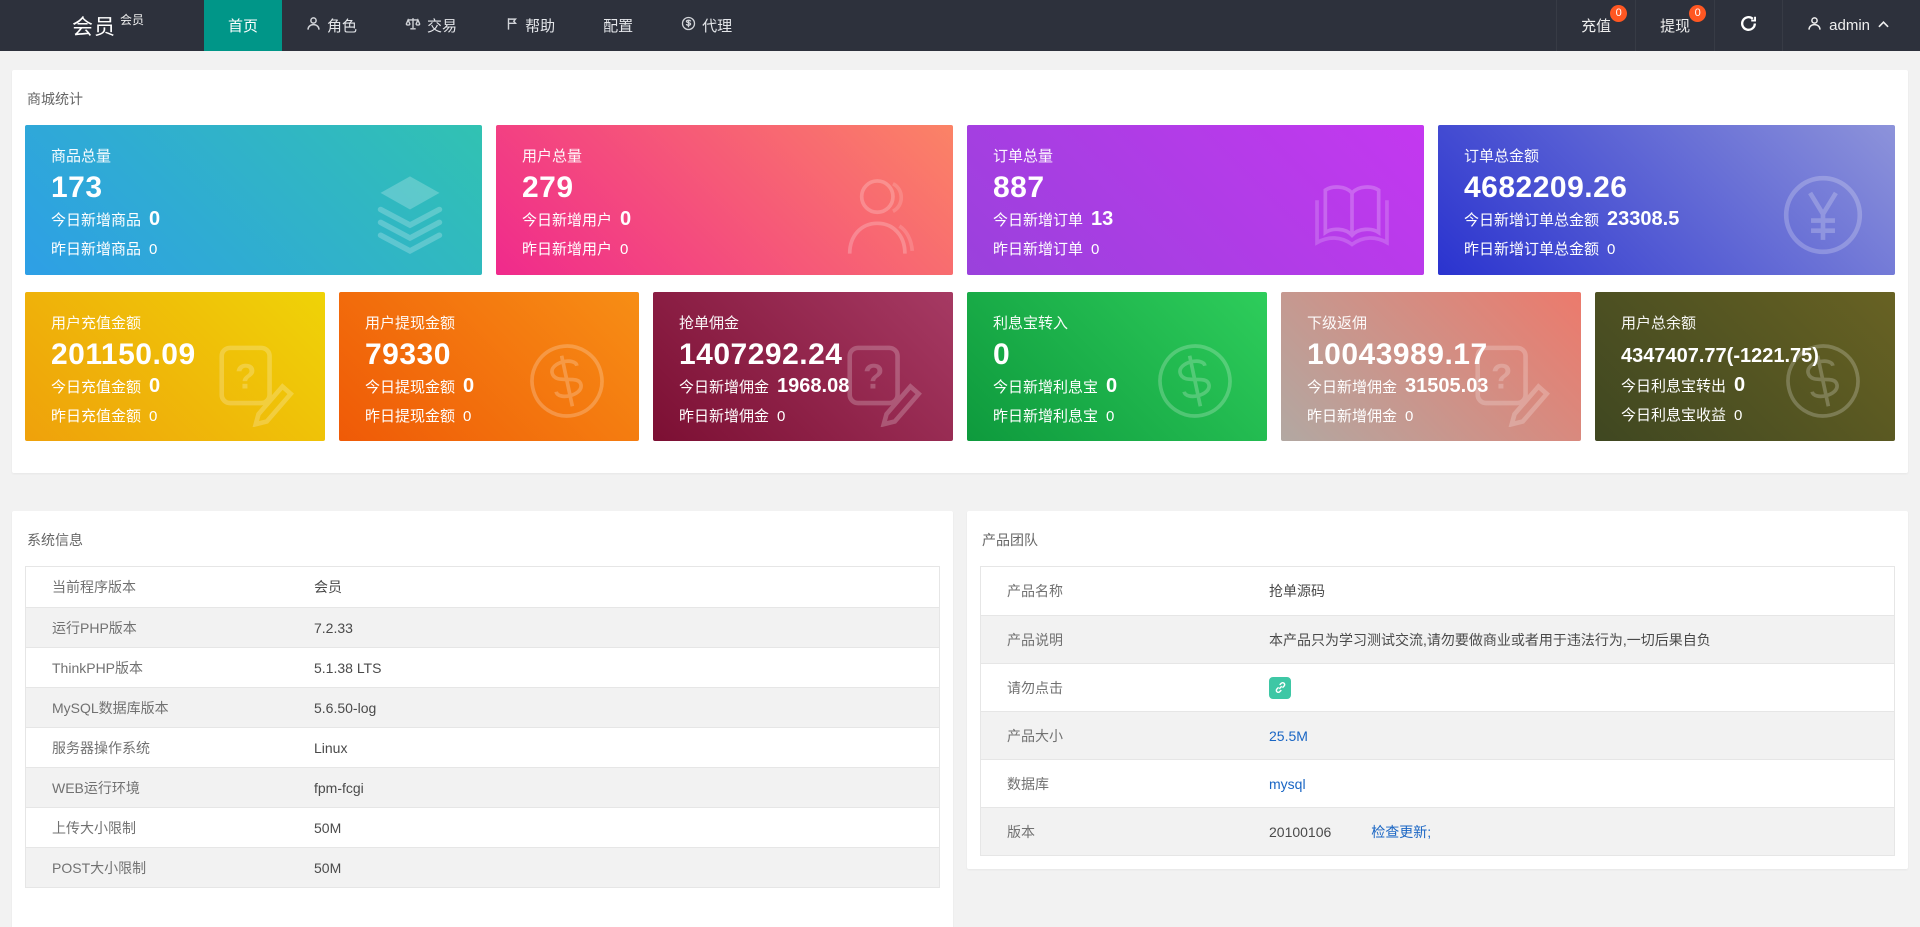 Image resolution: width=1920 pixels, height=927 pixels. I want to click on topbar-actions: 充值 0 提现 0 admin, so click(1738, 25).